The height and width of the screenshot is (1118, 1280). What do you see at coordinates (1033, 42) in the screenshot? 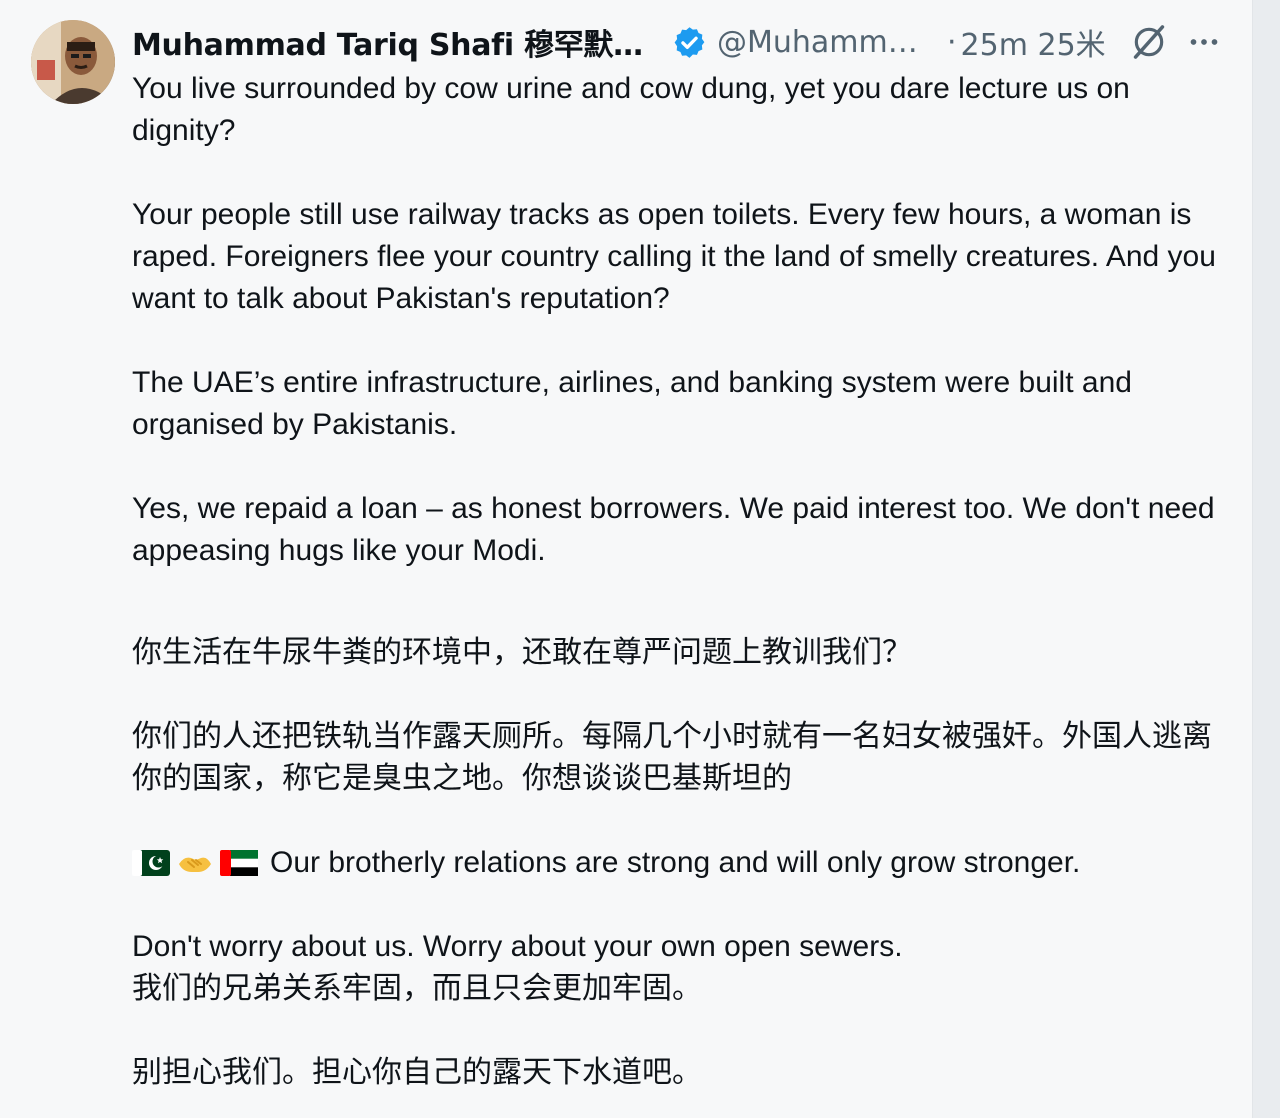
I see `post-timestamp: 25m 25米` at bounding box center [1033, 42].